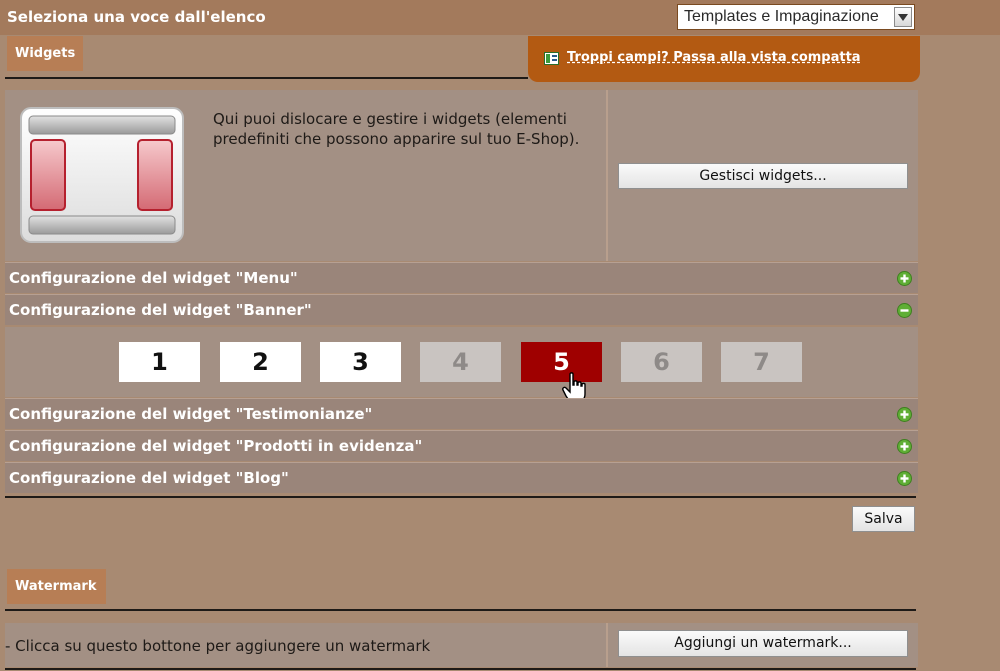 This screenshot has width=1000, height=671. I want to click on banner-page-3: 3, so click(360, 362).